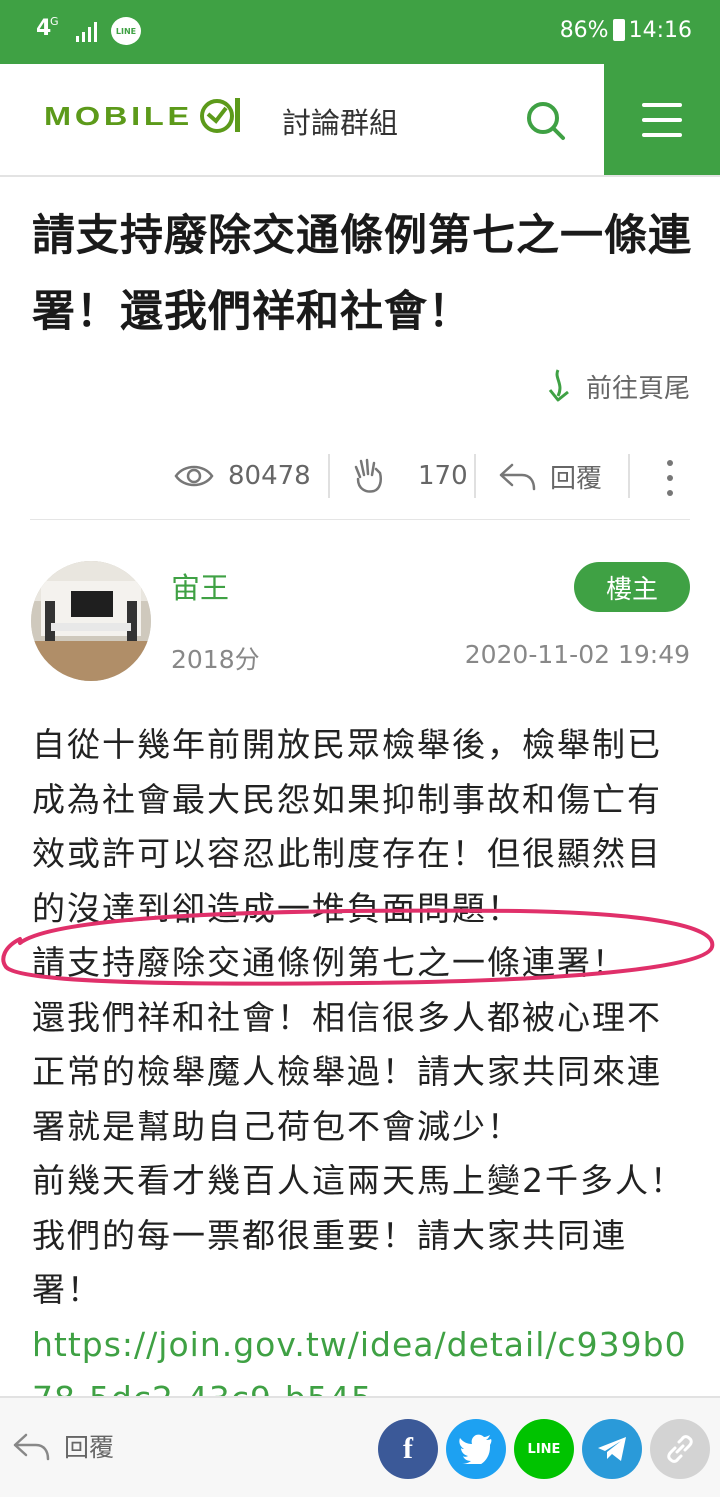  I want to click on bottom-action-bar: 回覆 f LINE, so click(360, 1446).